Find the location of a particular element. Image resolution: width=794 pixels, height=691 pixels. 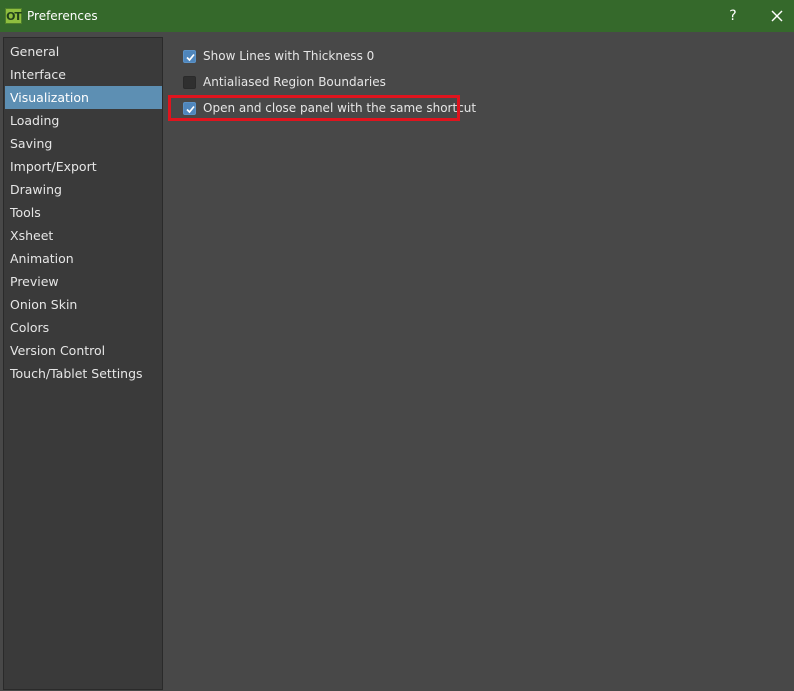

show-lines-thickness-label: Show Lines with Thickness 0 is located at coordinates (289, 56).